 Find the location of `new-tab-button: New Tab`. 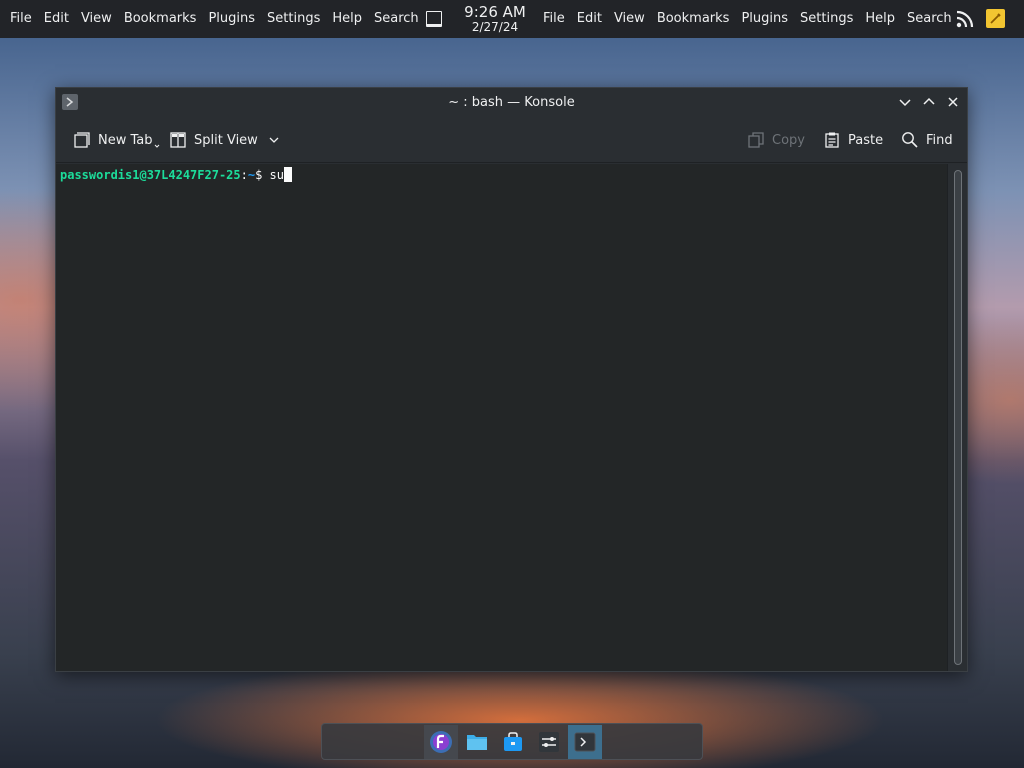

new-tab-button: New Tab is located at coordinates (116, 140).